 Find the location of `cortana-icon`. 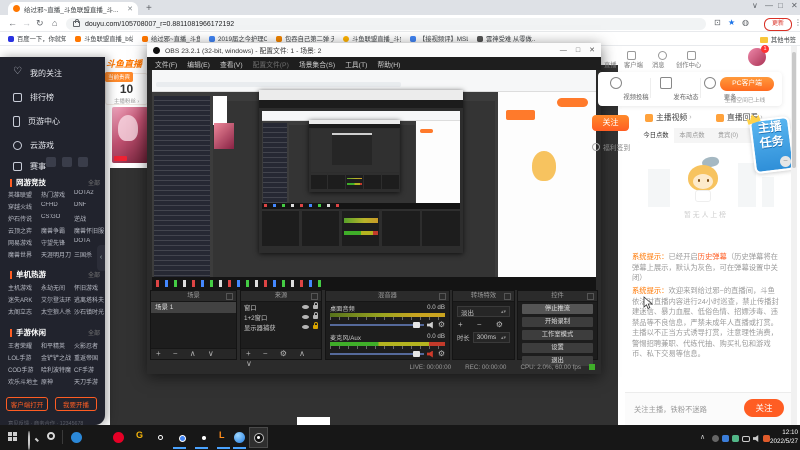

cortana-icon is located at coordinates (51, 436).